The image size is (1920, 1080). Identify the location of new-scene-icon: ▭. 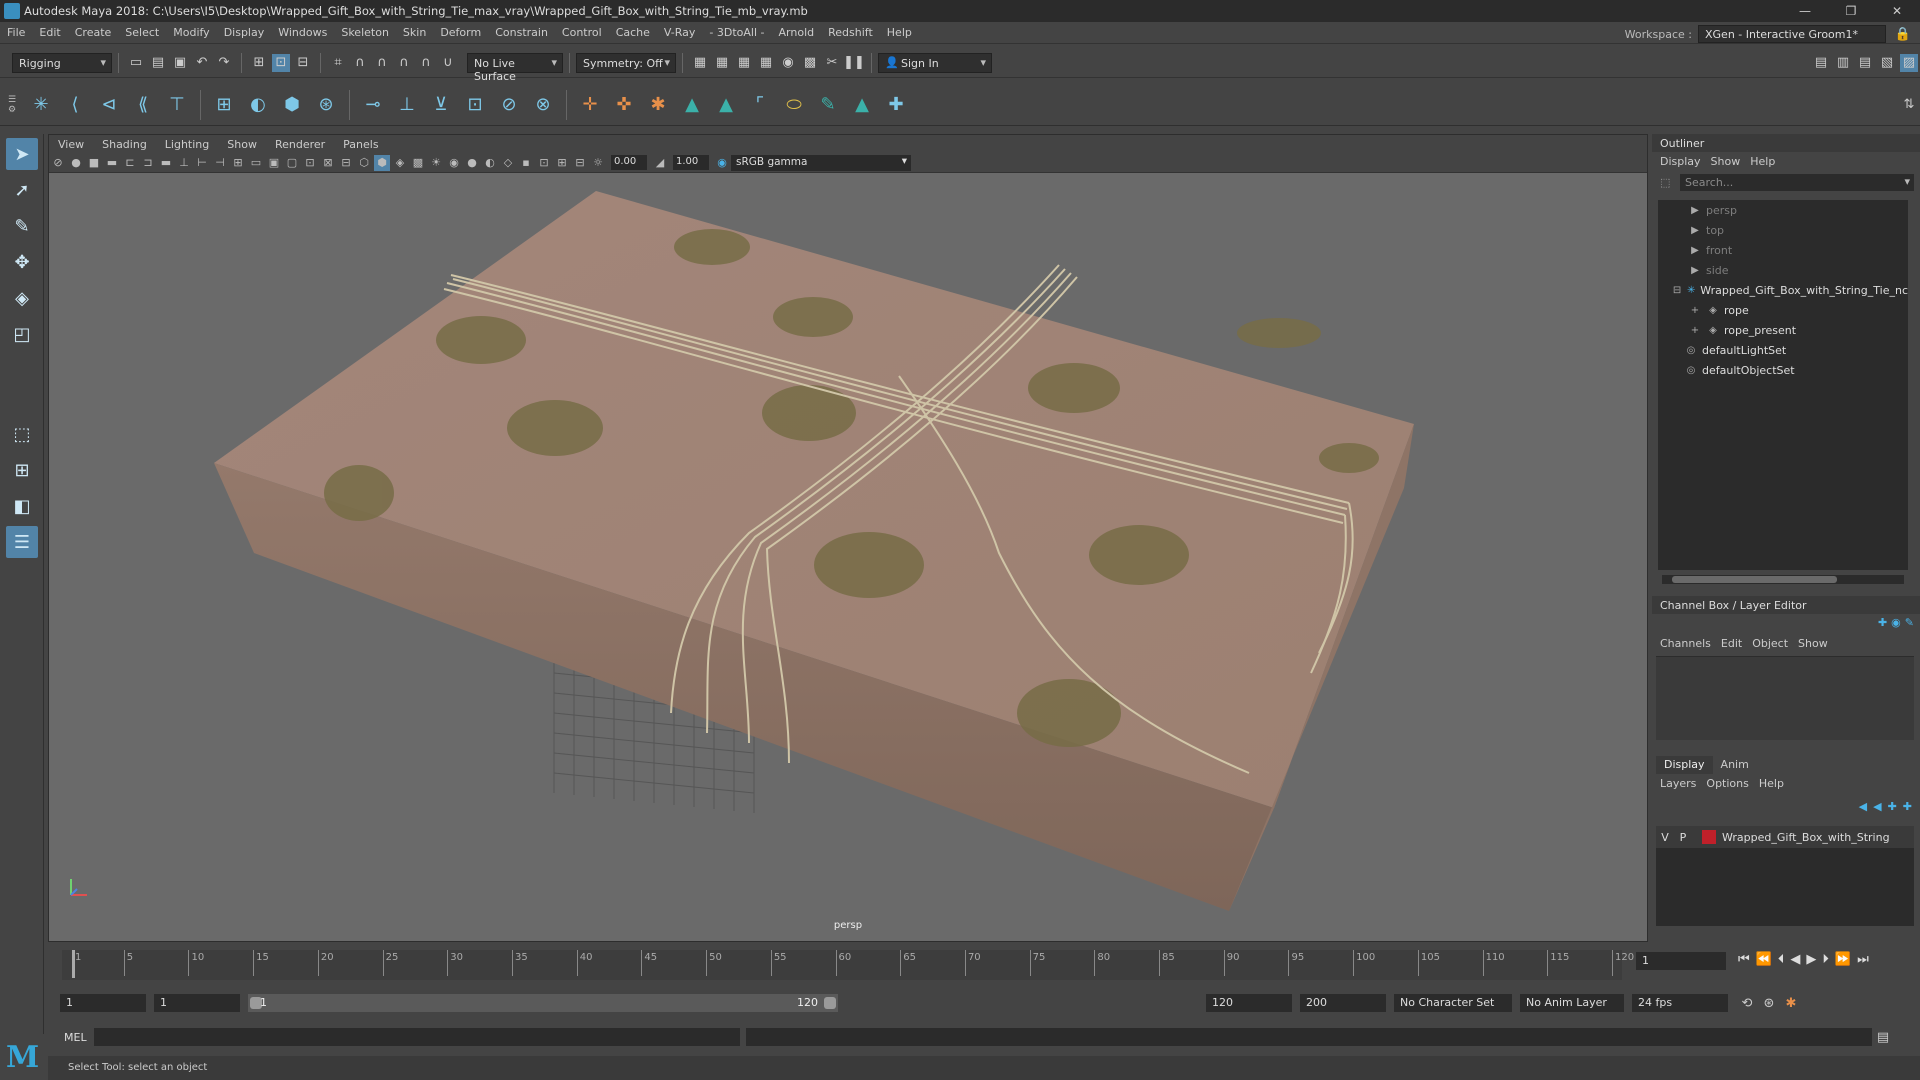
(136, 63).